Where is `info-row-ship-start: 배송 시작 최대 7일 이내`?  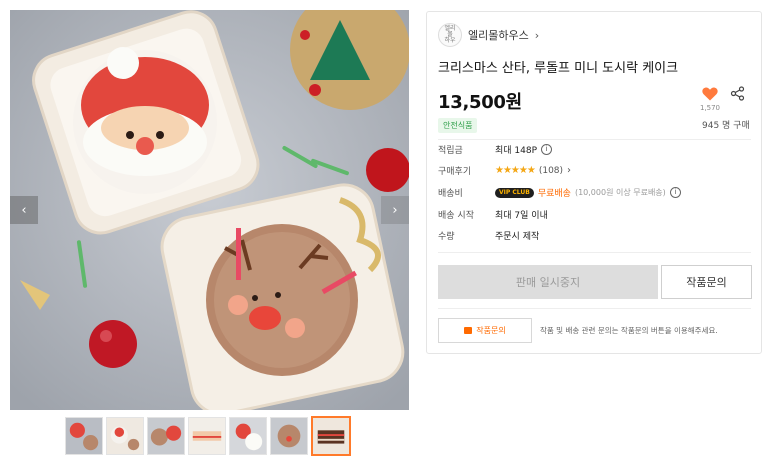
info-row-ship-start: 배송 시작 최대 7일 이내 is located at coordinates (493, 214).